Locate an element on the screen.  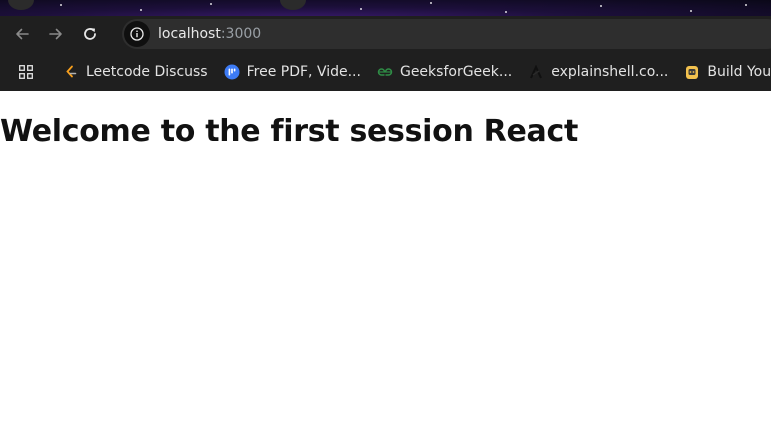
reload-icon is located at coordinates (90, 34).